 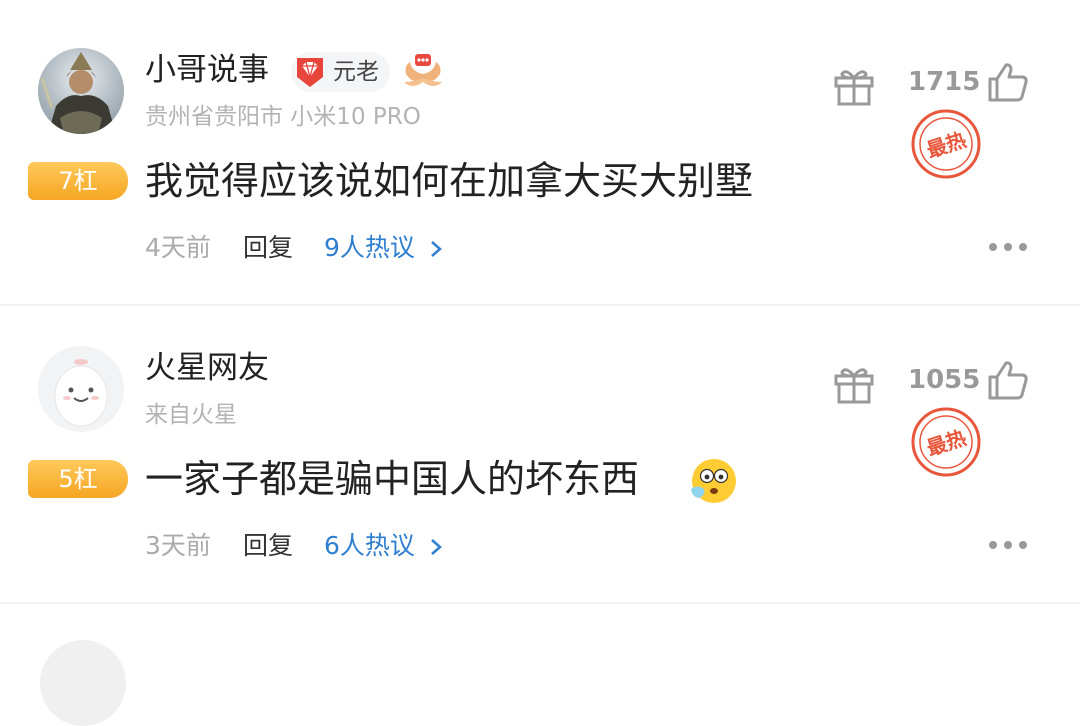 I want to click on username: 火星网友, so click(x=207, y=368).